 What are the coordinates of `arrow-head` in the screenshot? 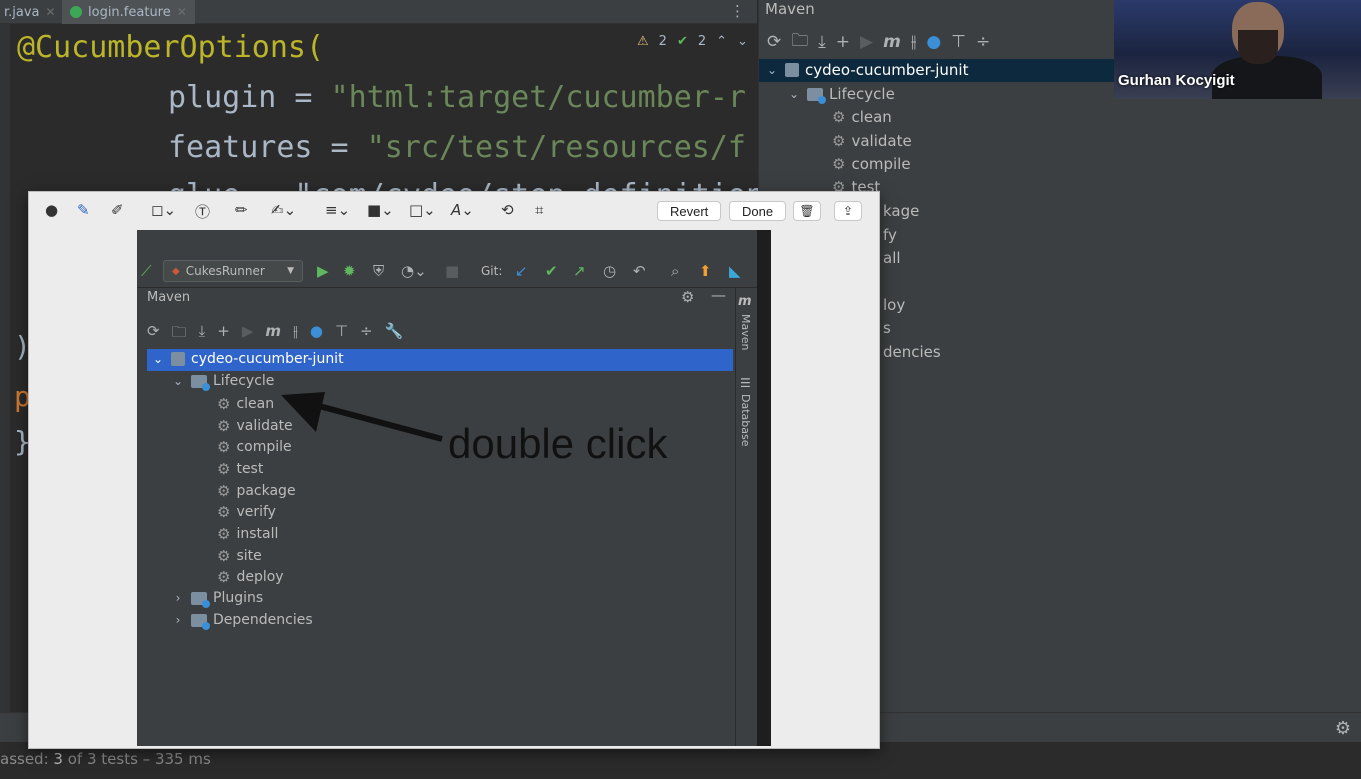 It's located at (303, 412).